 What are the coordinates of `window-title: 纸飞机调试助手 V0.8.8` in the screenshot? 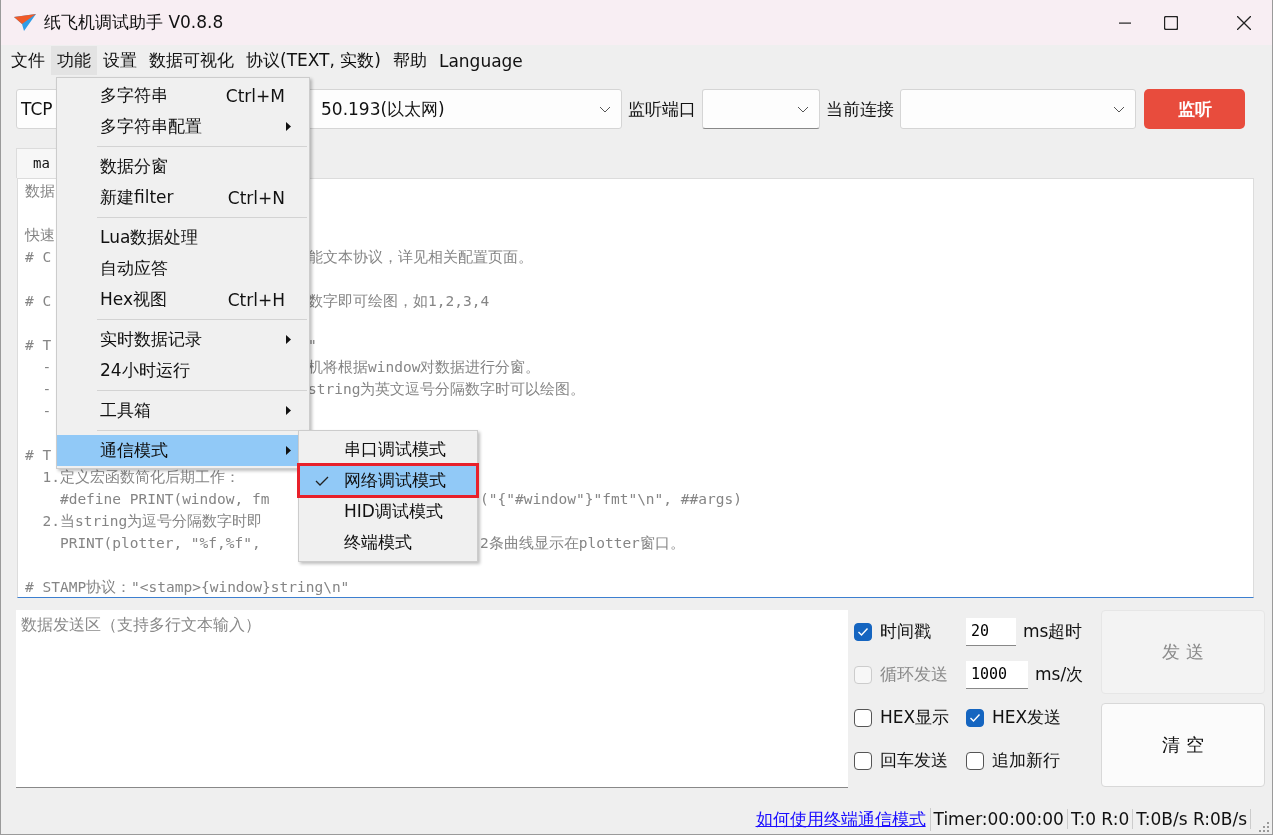 It's located at (134, 22).